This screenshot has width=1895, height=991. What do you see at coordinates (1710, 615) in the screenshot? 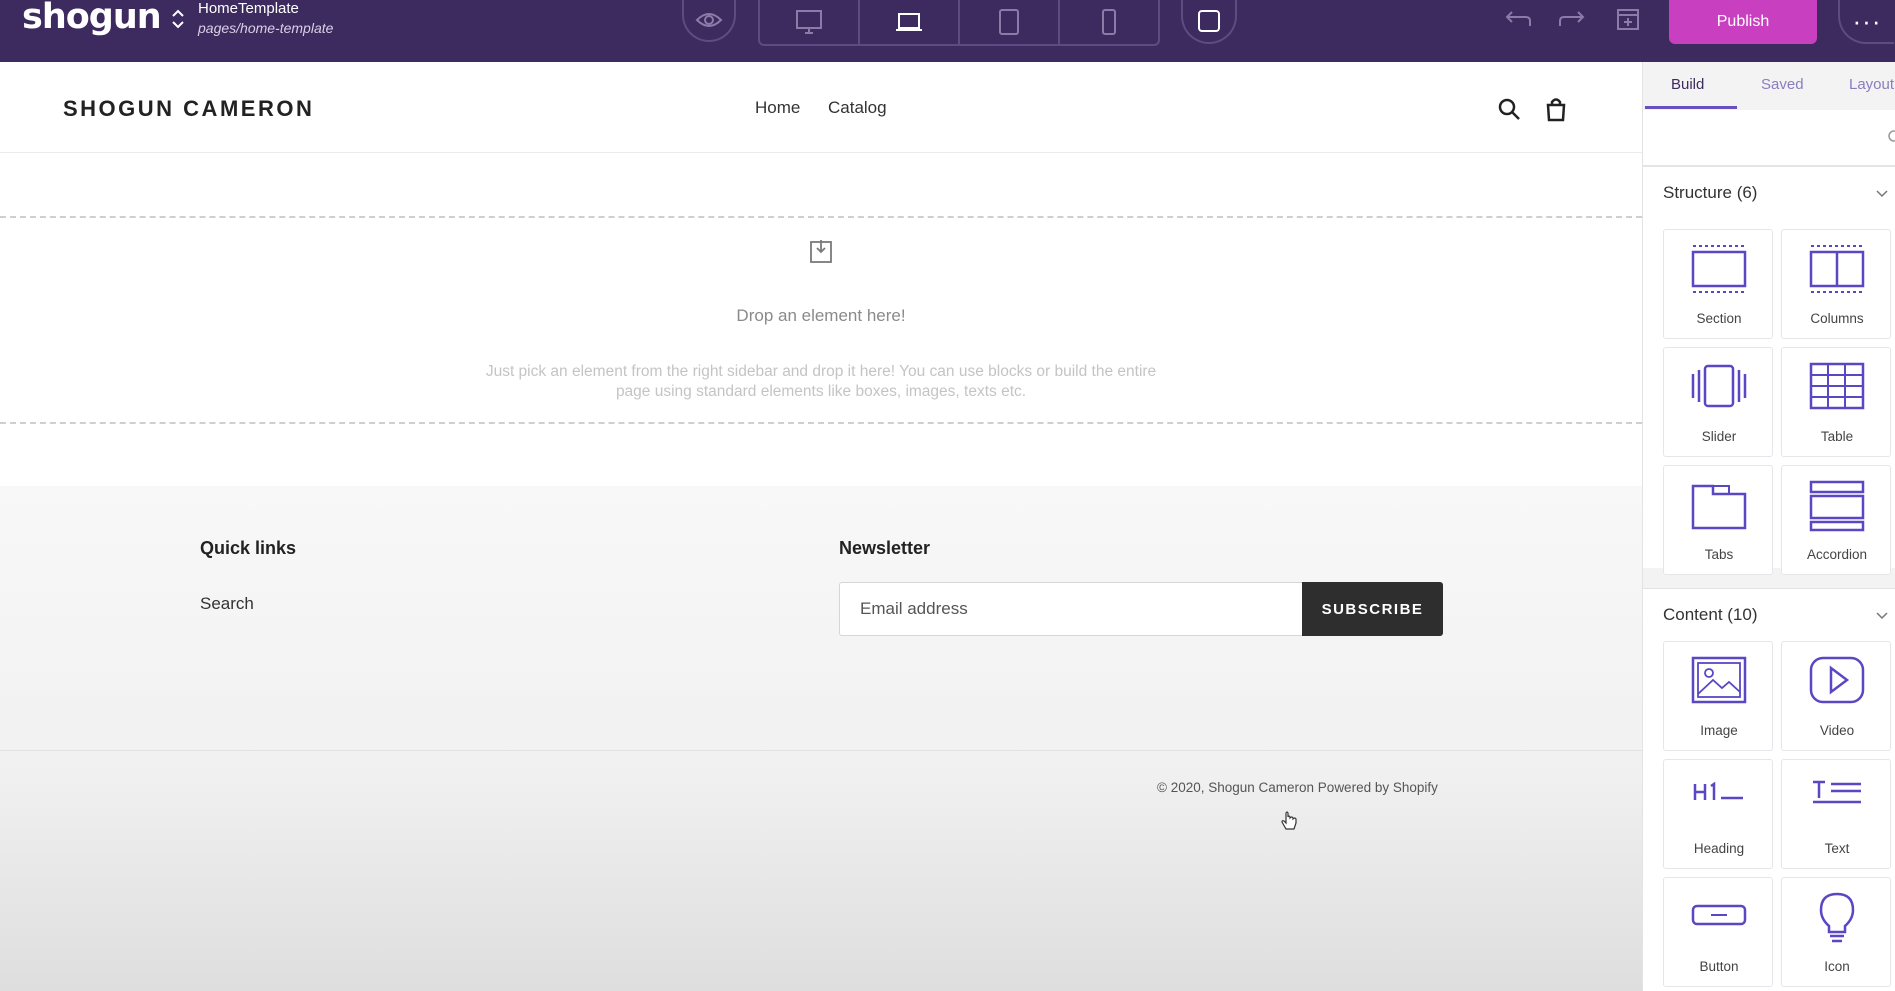
I see `content-heading: Content (10)` at bounding box center [1710, 615].